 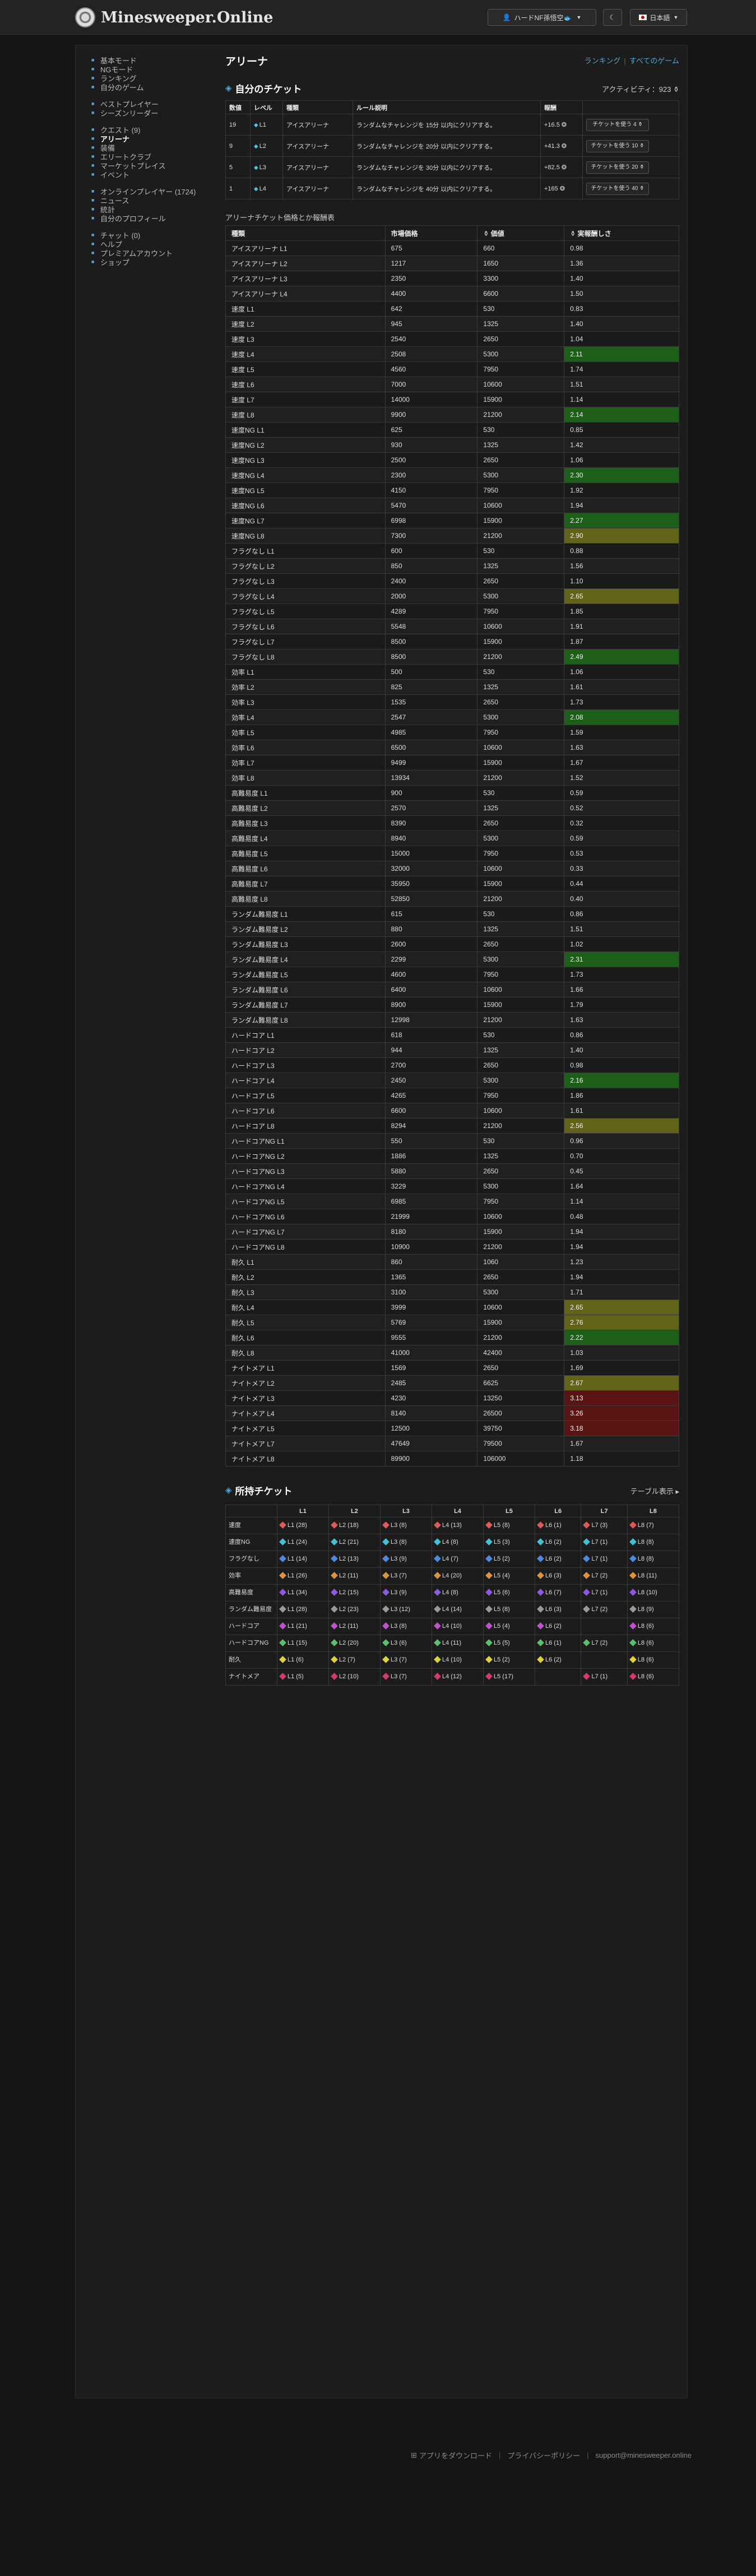 What do you see at coordinates (641, 1609) in the screenshot?
I see `ticket-count: L8 (9)` at bounding box center [641, 1609].